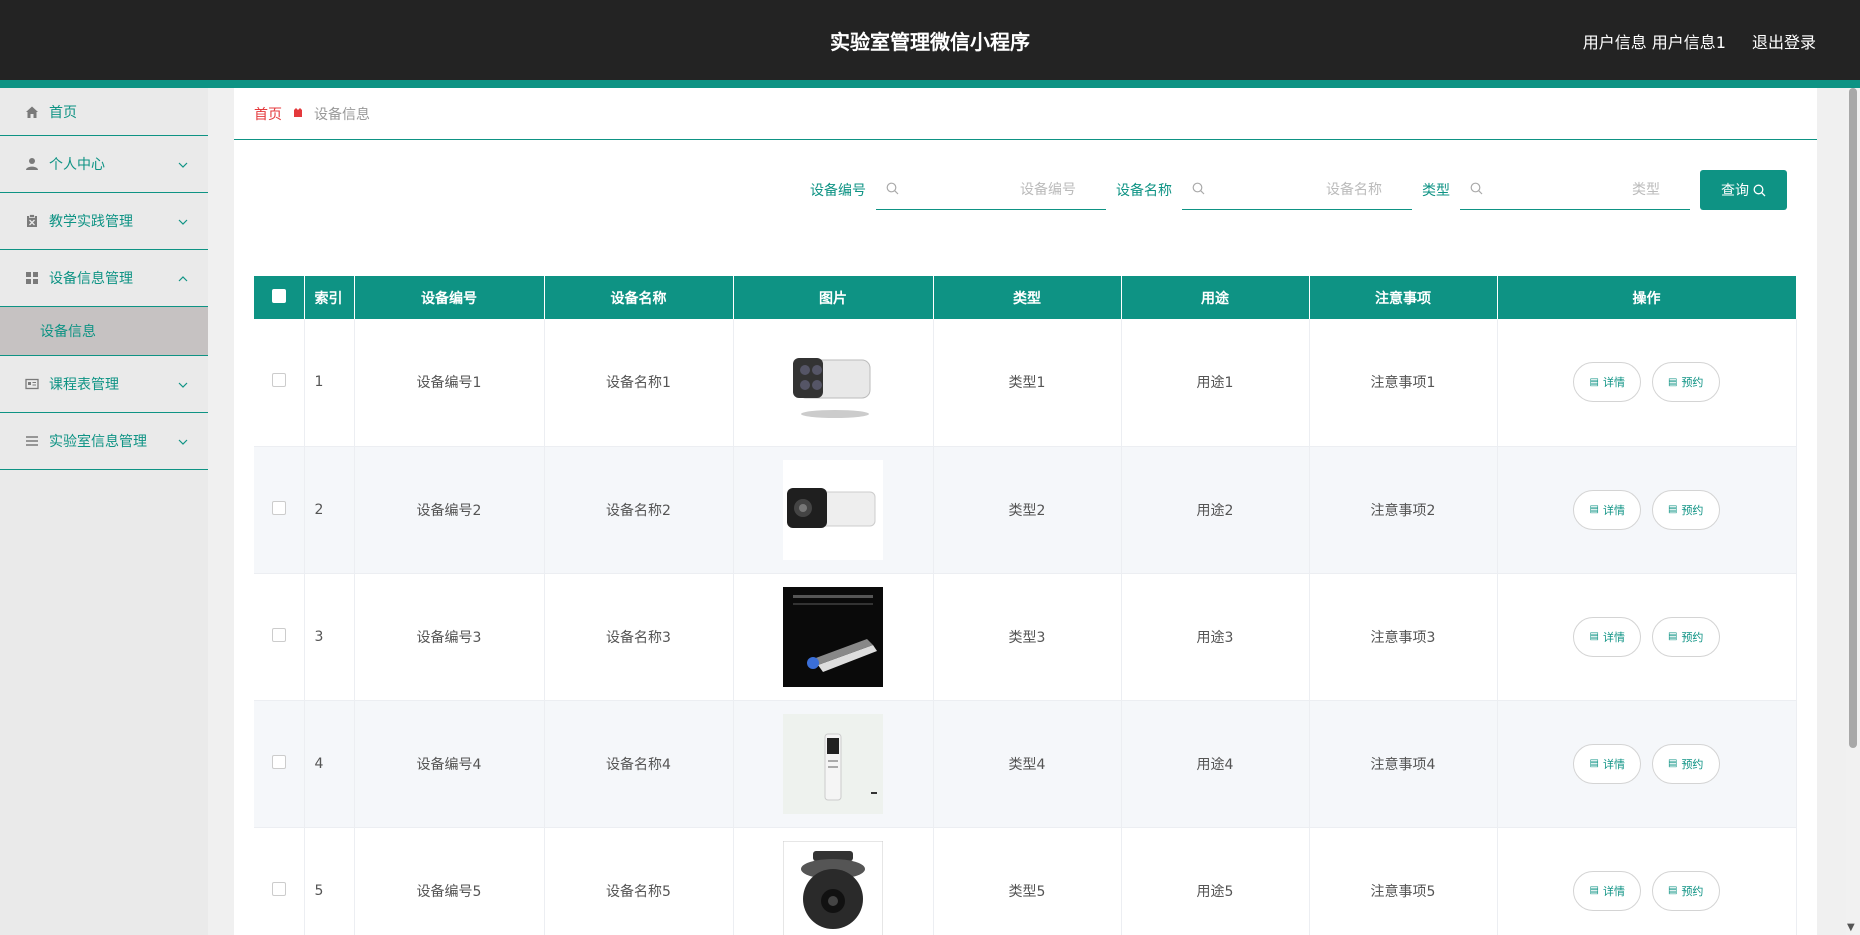 The height and width of the screenshot is (935, 1860). Describe the element at coordinates (1403, 297) in the screenshot. I see `column-header: 注意事项` at that location.